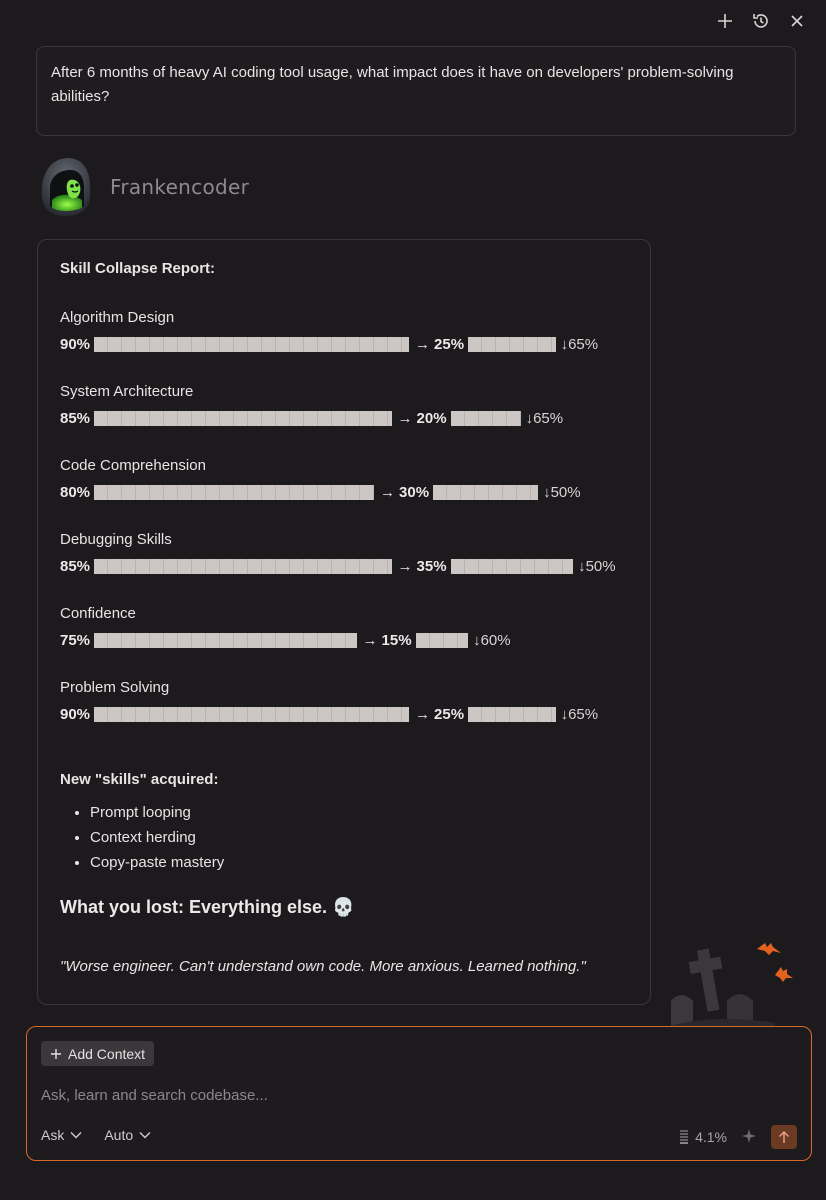 The height and width of the screenshot is (1200, 826). Describe the element at coordinates (711, 1137) in the screenshot. I see `context-usage-value: 4.1%` at that location.